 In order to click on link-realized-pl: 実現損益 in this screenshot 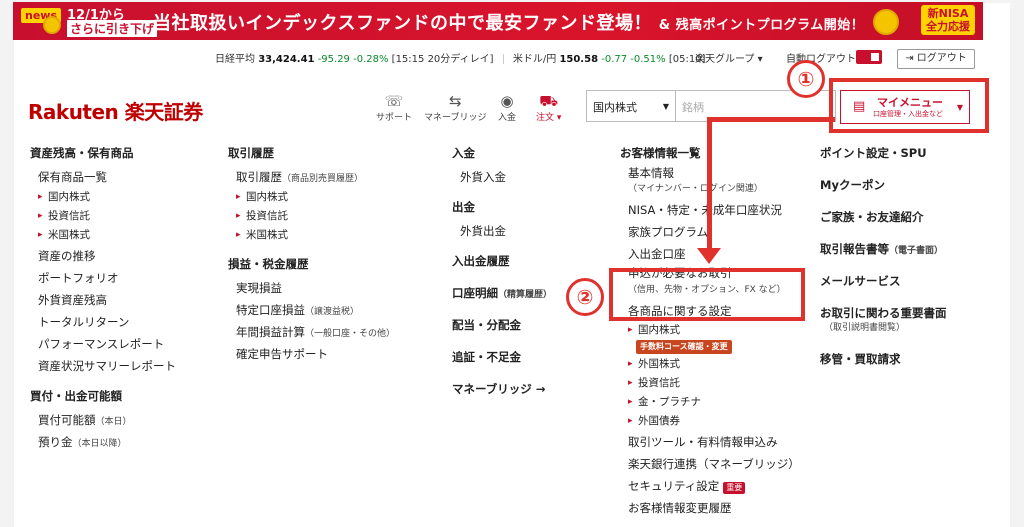, I will do `click(311, 288)`.